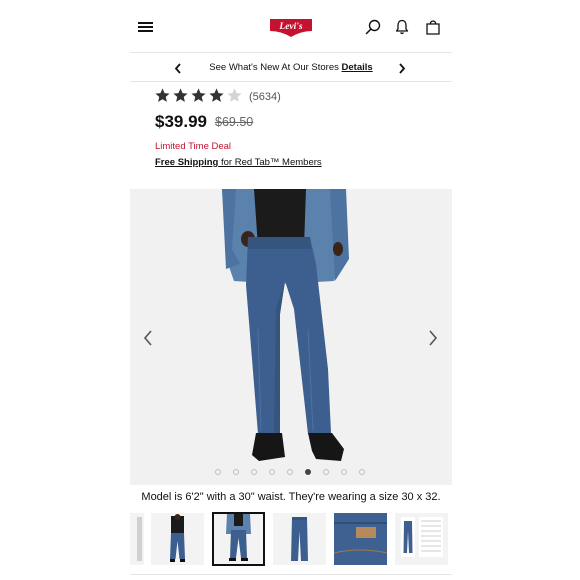 The width and height of the screenshot is (580, 580). What do you see at coordinates (291, 574) in the screenshot?
I see `divider` at bounding box center [291, 574].